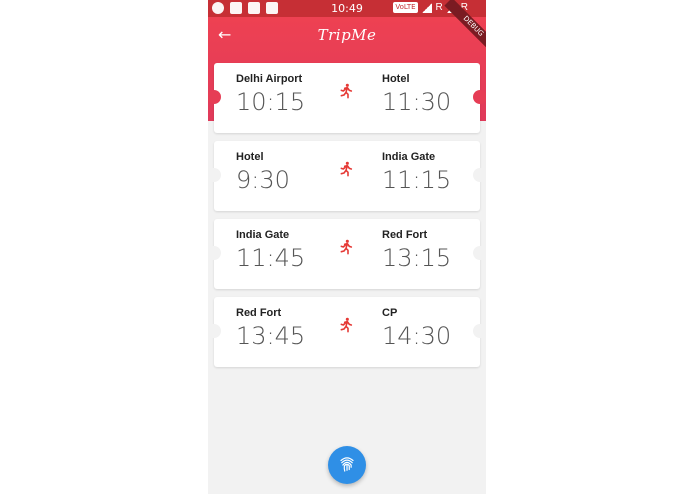  Describe the element at coordinates (439, 7) in the screenshot. I see `roaming-indicator: R` at that location.